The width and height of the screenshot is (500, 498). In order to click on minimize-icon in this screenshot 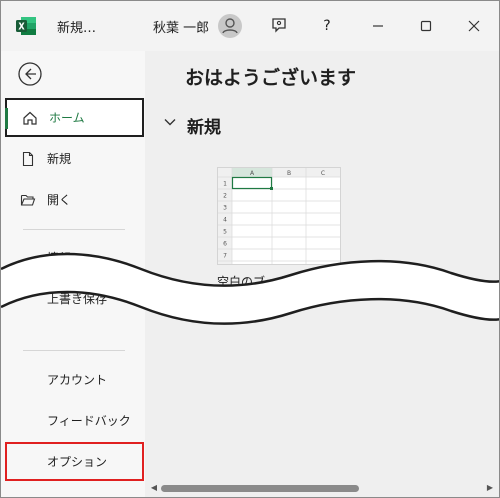, I will do `click(378, 26)`.